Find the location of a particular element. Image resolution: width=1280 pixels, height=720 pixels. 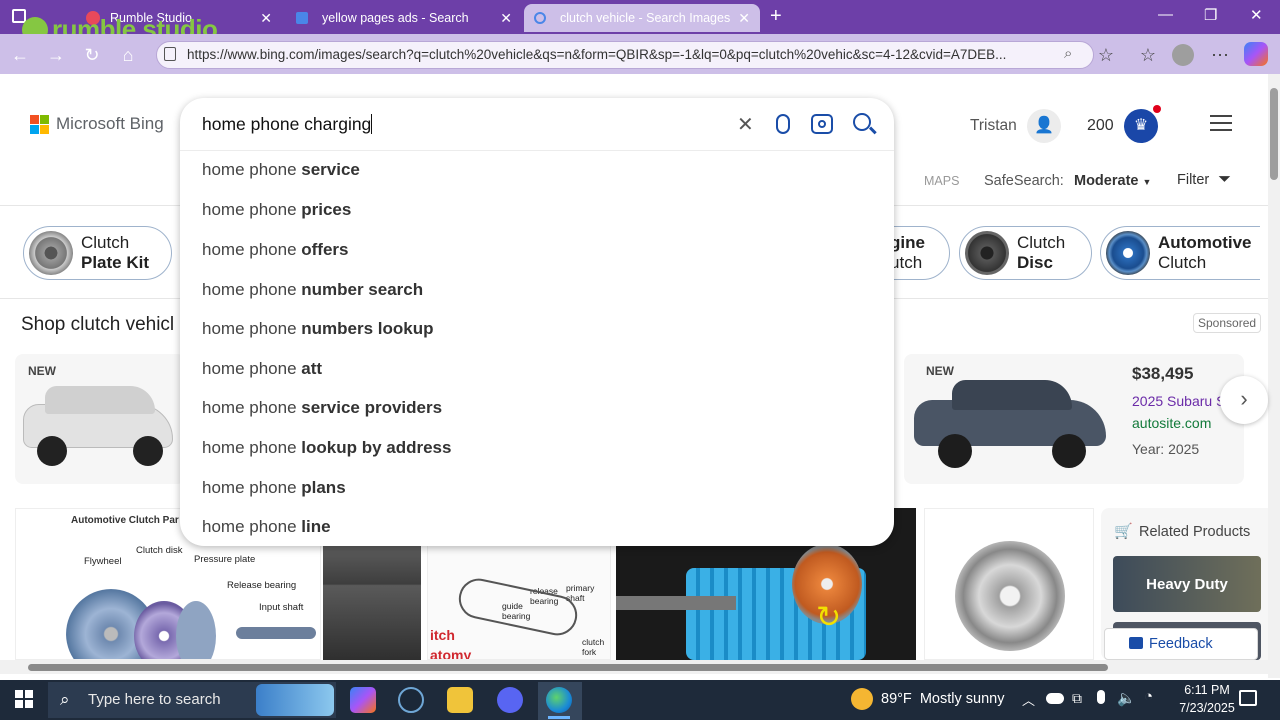

user-avatar-icon: 👤 is located at coordinates (1044, 126).